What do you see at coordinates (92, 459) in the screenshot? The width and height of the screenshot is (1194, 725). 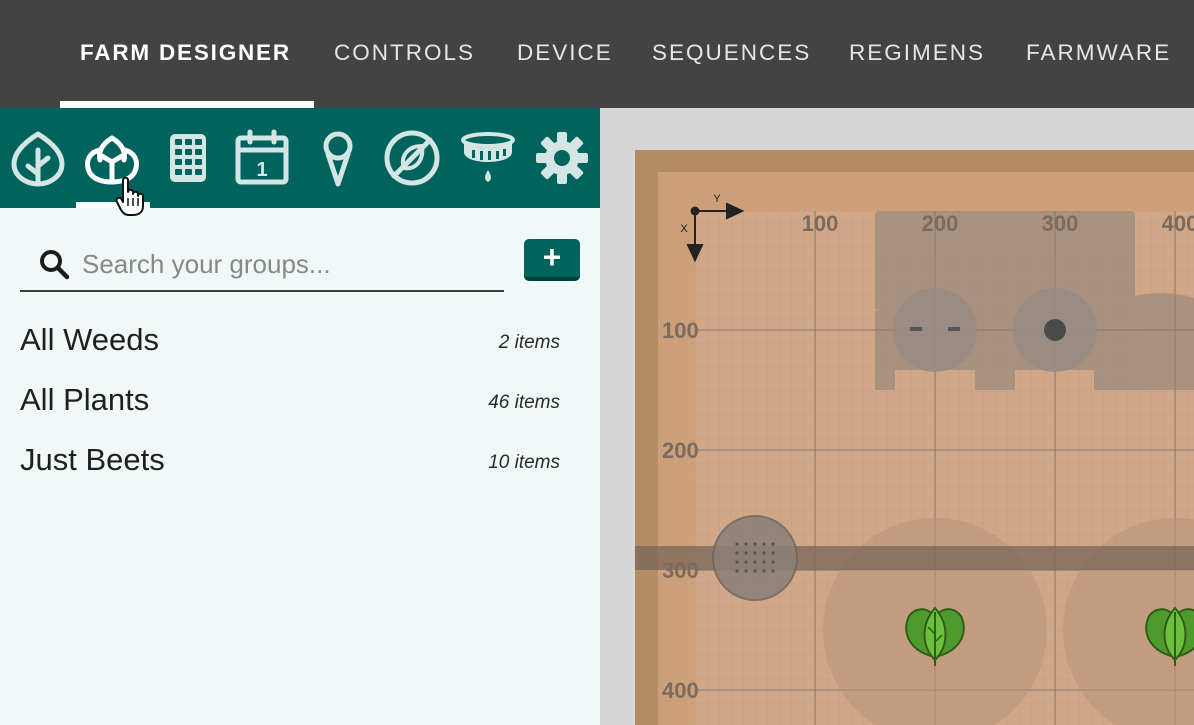 I see `group-name: Just Beets` at bounding box center [92, 459].